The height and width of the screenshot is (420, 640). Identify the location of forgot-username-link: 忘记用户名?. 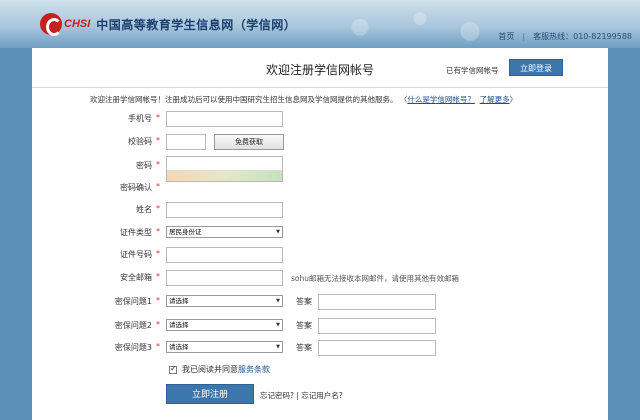
(321, 395).